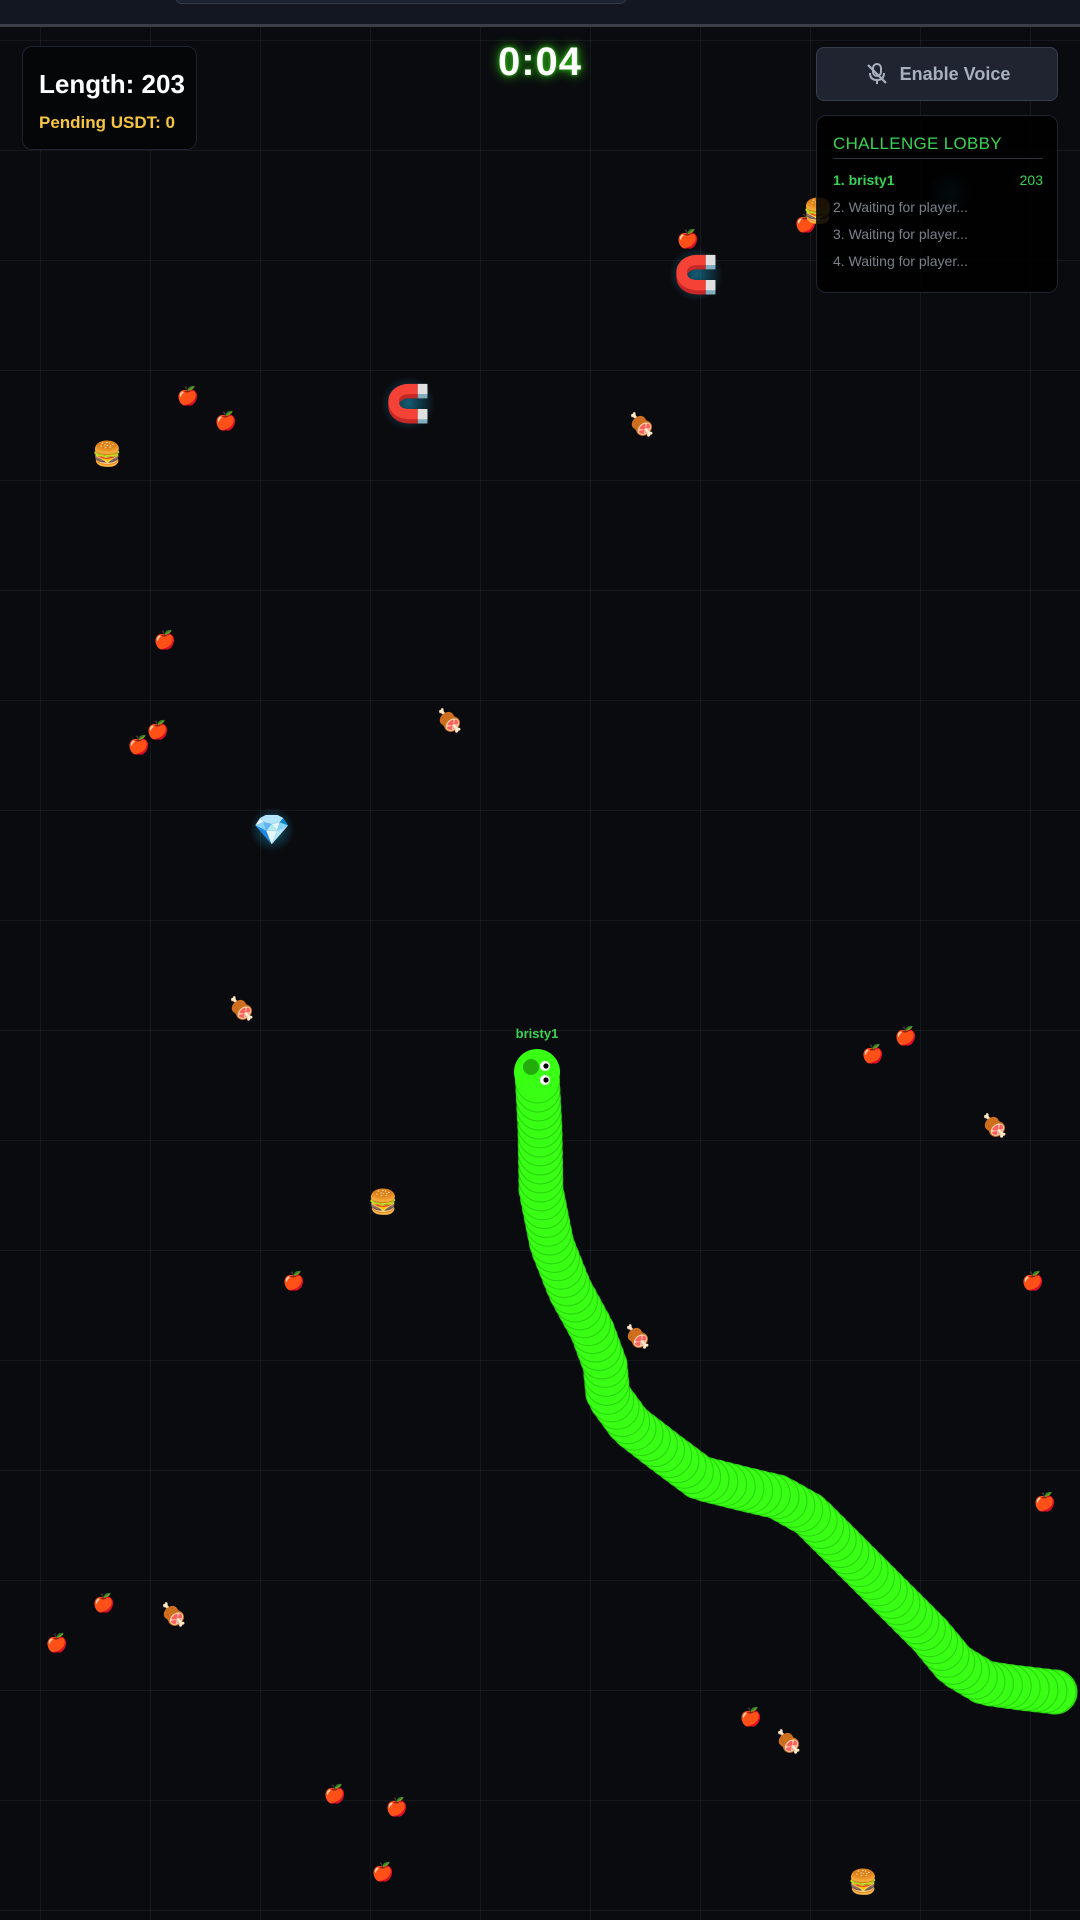 This screenshot has width=1080, height=1920. Describe the element at coordinates (540, 62) in the screenshot. I see `match-timer: 0:04` at that location.